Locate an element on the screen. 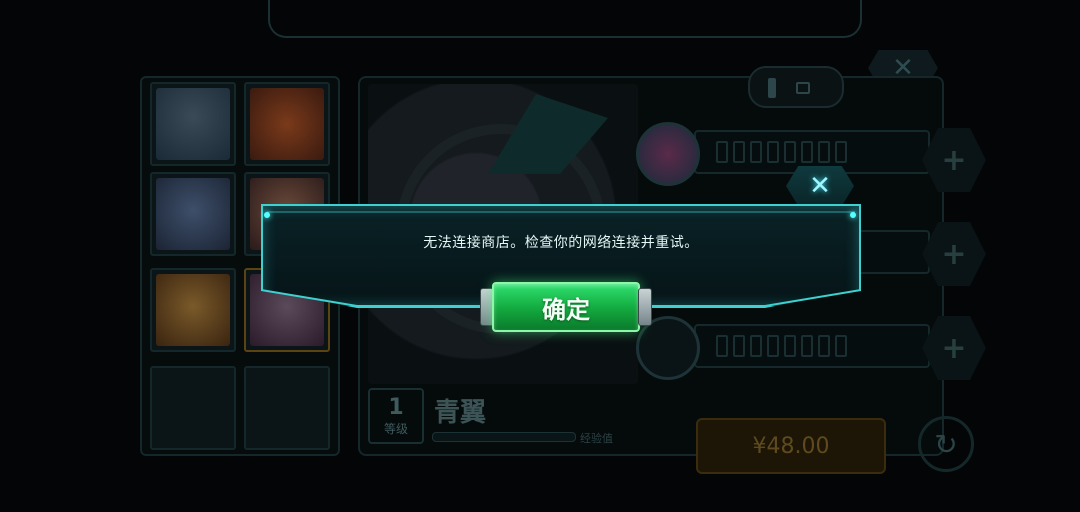 This screenshot has width=1080, height=512. confirm-button-cap is located at coordinates (645, 307).